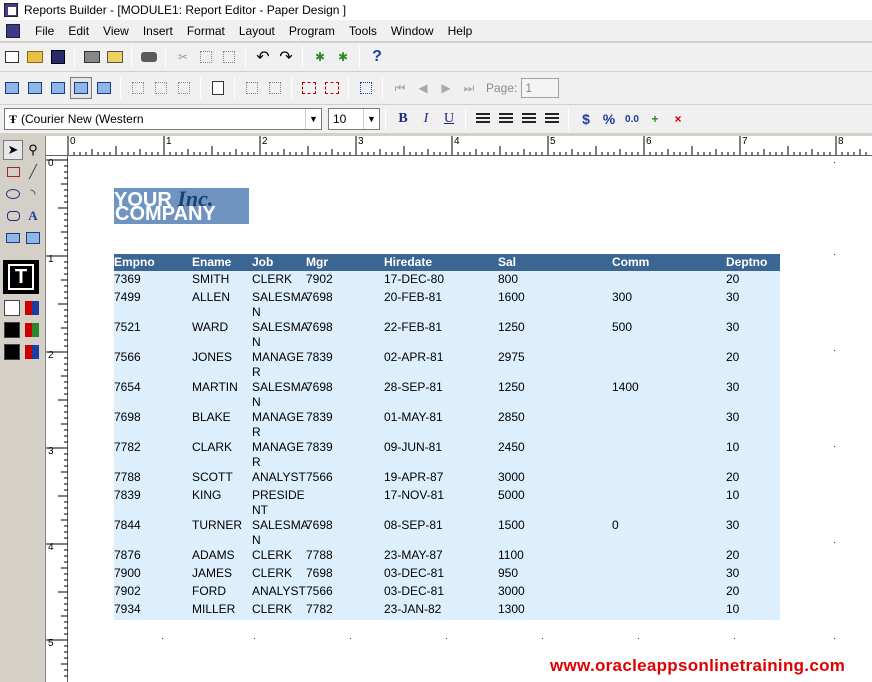 The image size is (872, 682). I want to click on company-logo: YOUR Inc. COMPANY, so click(181, 205).